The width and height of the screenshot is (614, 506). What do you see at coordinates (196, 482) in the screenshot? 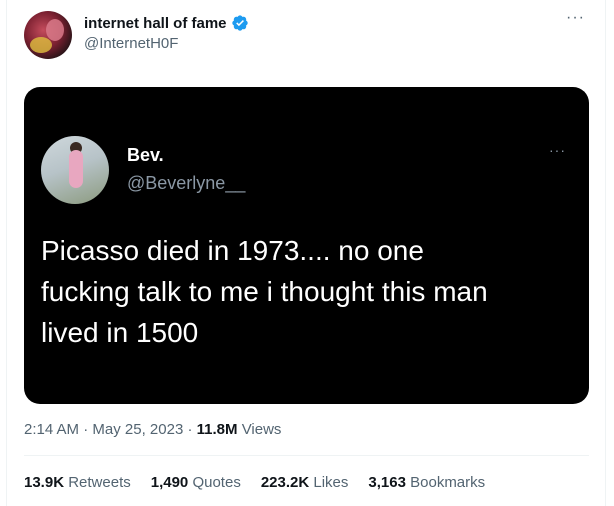
I see `quotes-stat: 1,490 Quotes` at bounding box center [196, 482].